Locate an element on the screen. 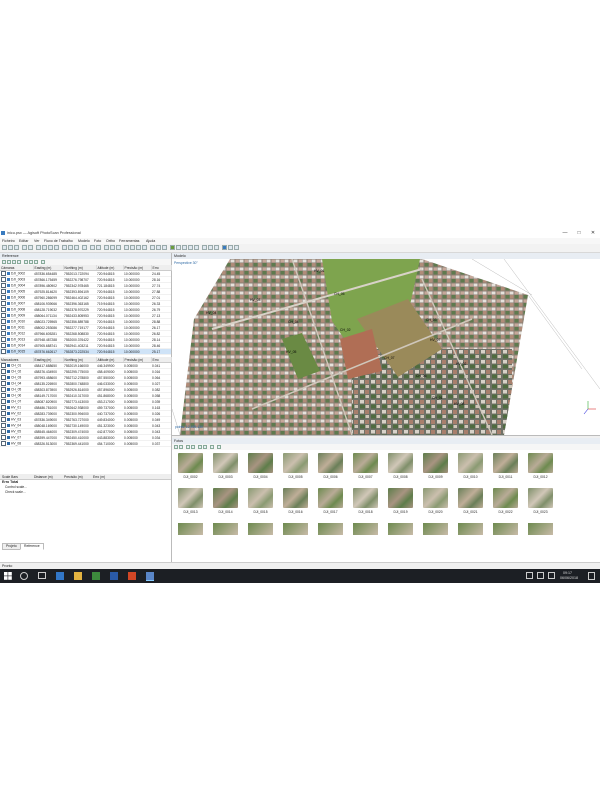 This screenshot has width=600, height=800. photo-thumbnail: DJI_0023 is located at coordinates (540, 501).